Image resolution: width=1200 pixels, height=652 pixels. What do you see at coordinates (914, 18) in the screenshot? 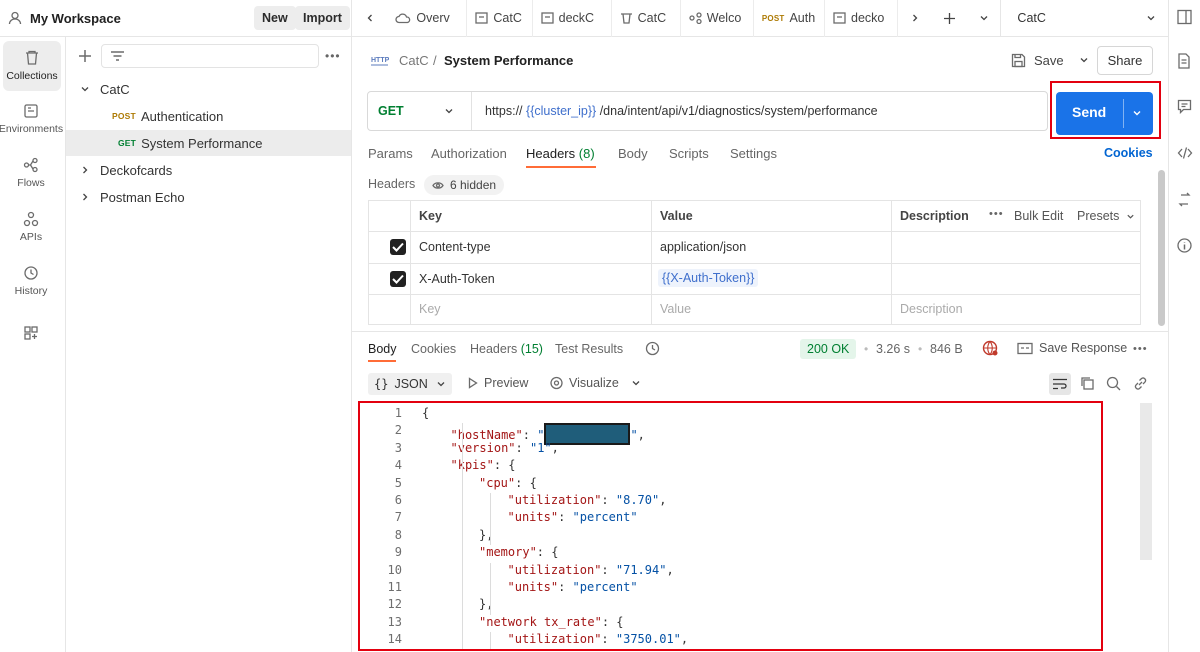
I see `chevron-right-icon` at bounding box center [914, 18].